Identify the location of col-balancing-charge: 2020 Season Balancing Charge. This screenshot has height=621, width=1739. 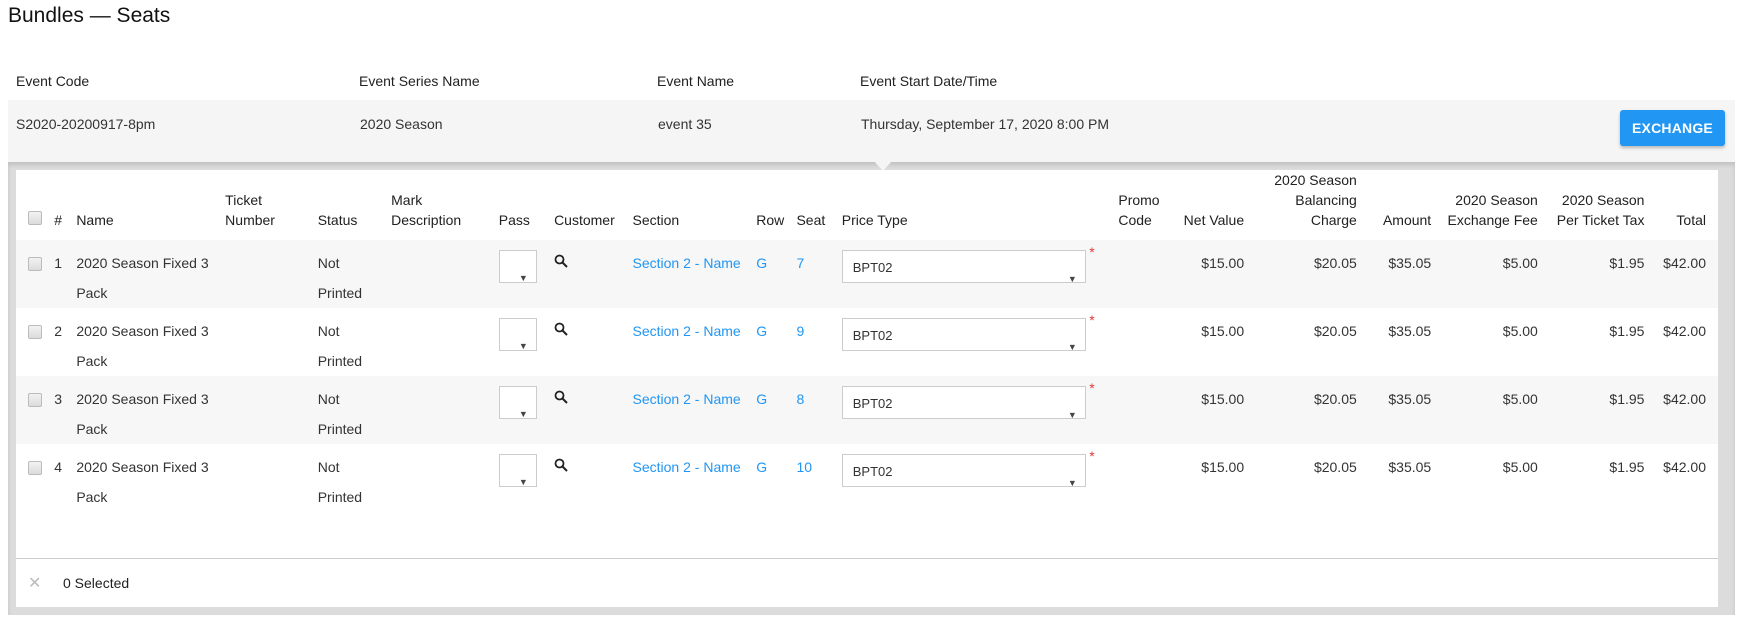
(1315, 200).